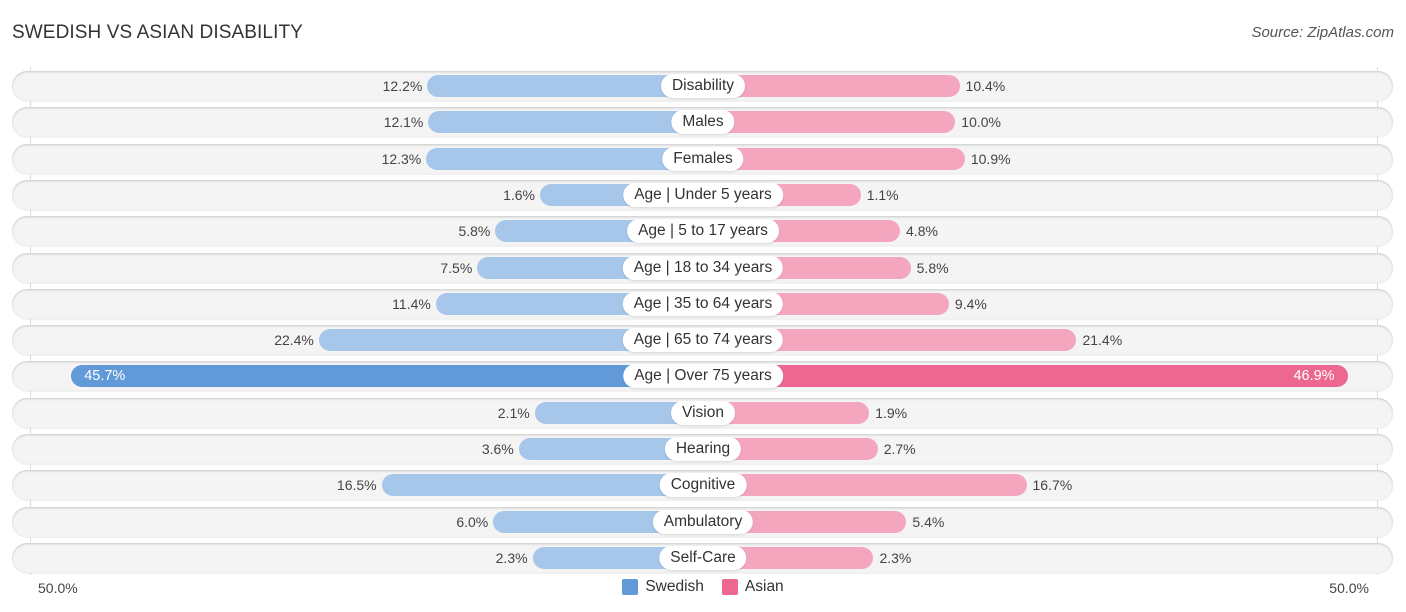  I want to click on value-label-asian: 5.4%, so click(928, 522).